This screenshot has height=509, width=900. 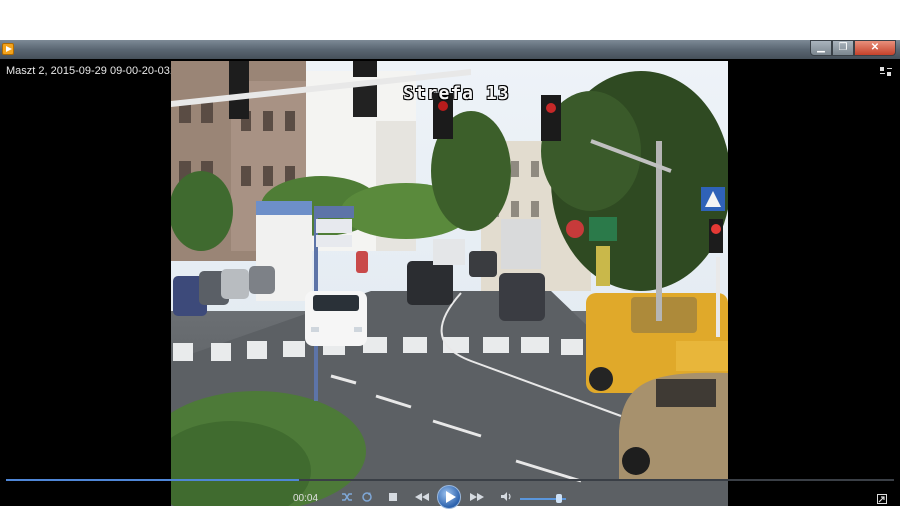 I want to click on play-icon, so click(x=449, y=497).